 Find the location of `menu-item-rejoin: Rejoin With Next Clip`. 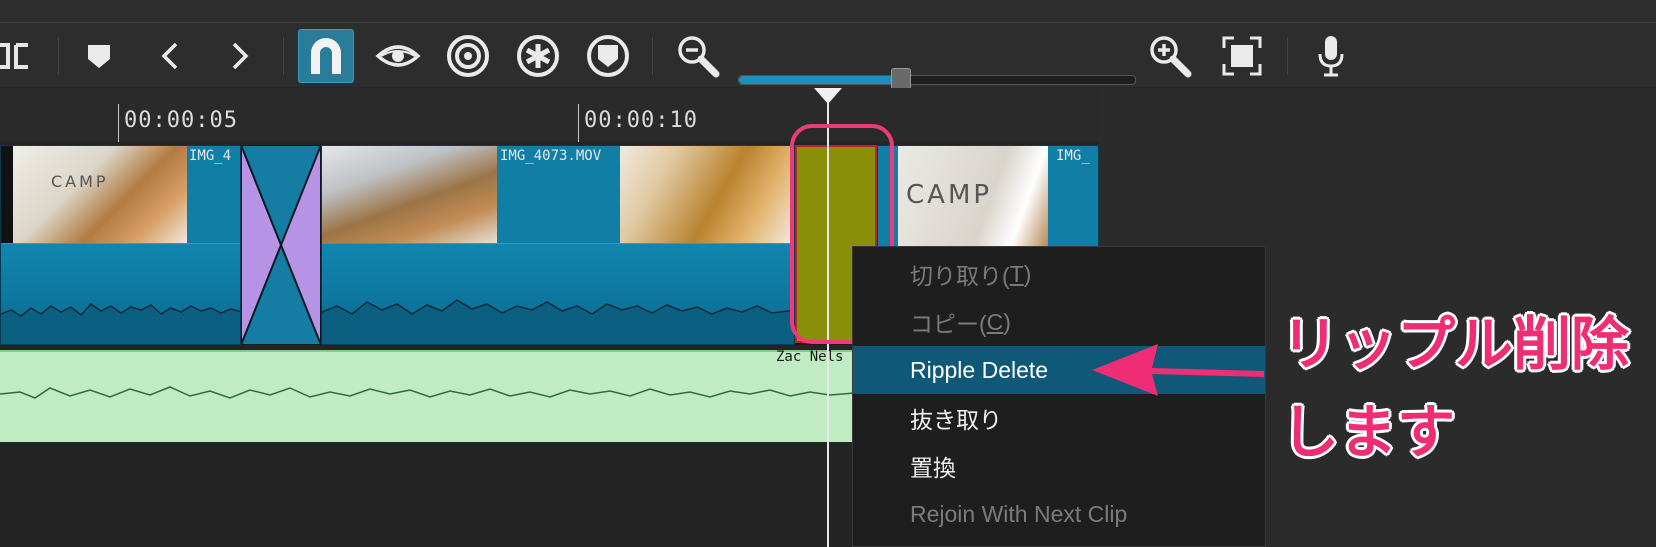

menu-item-rejoin: Rejoin With Next Clip is located at coordinates (1059, 514).